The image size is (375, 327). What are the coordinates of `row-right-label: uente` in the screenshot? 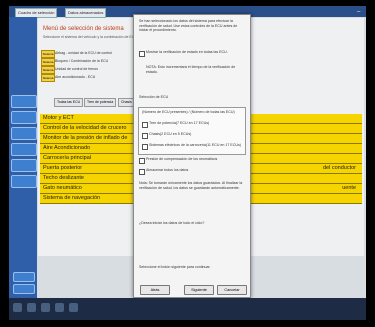 It's located at (349, 188).